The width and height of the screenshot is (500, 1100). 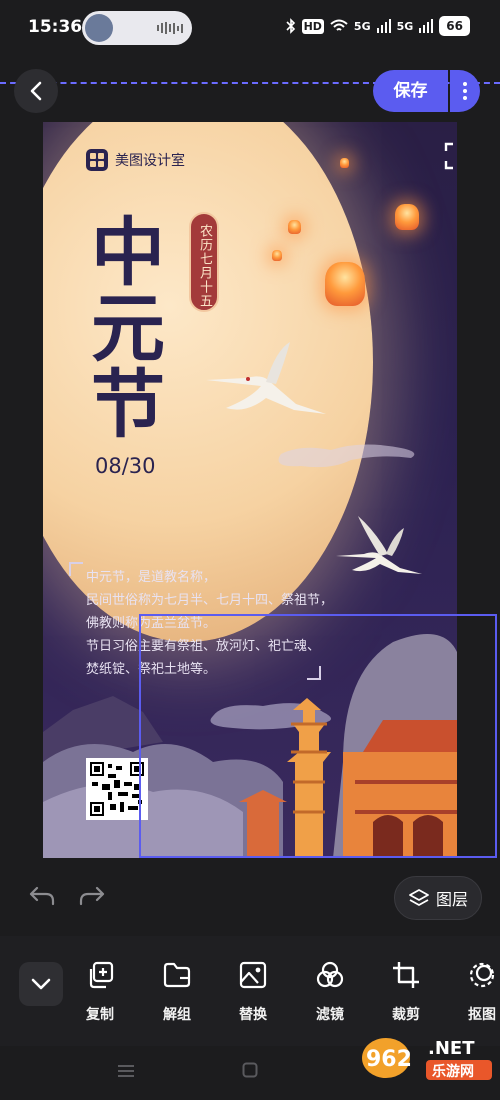 What do you see at coordinates (427, 1059) in the screenshot?
I see `watermark-logo: 962 .NET 乐游网` at bounding box center [427, 1059].